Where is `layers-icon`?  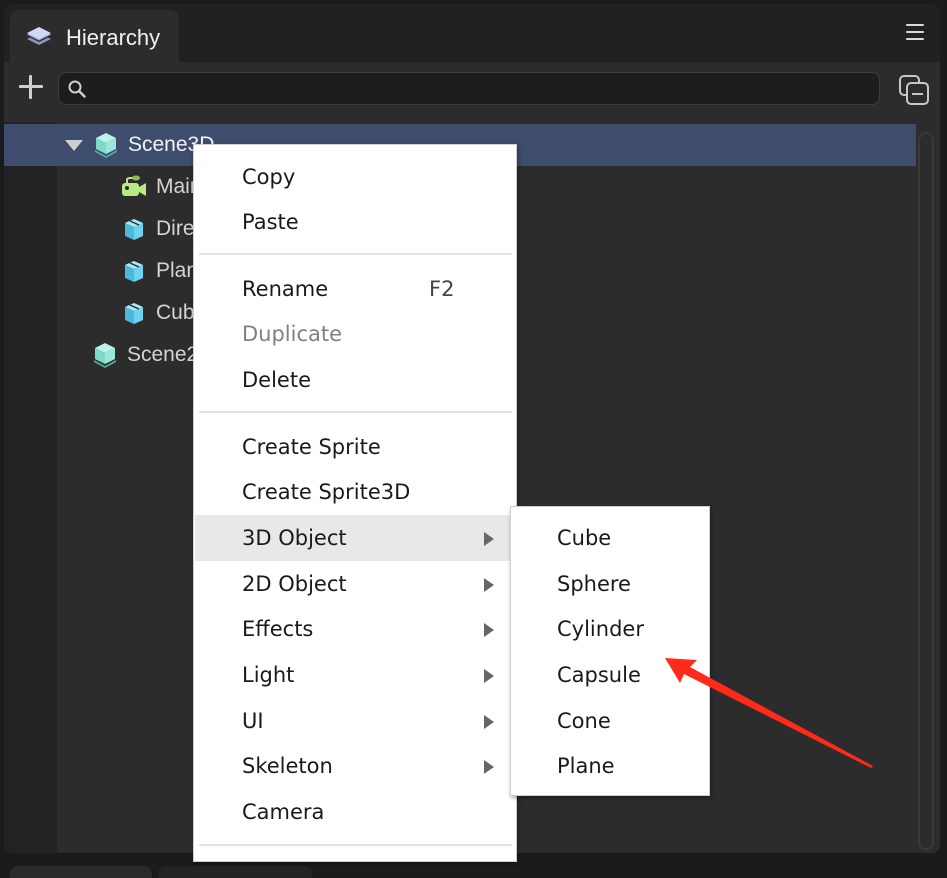
layers-icon is located at coordinates (39, 35).